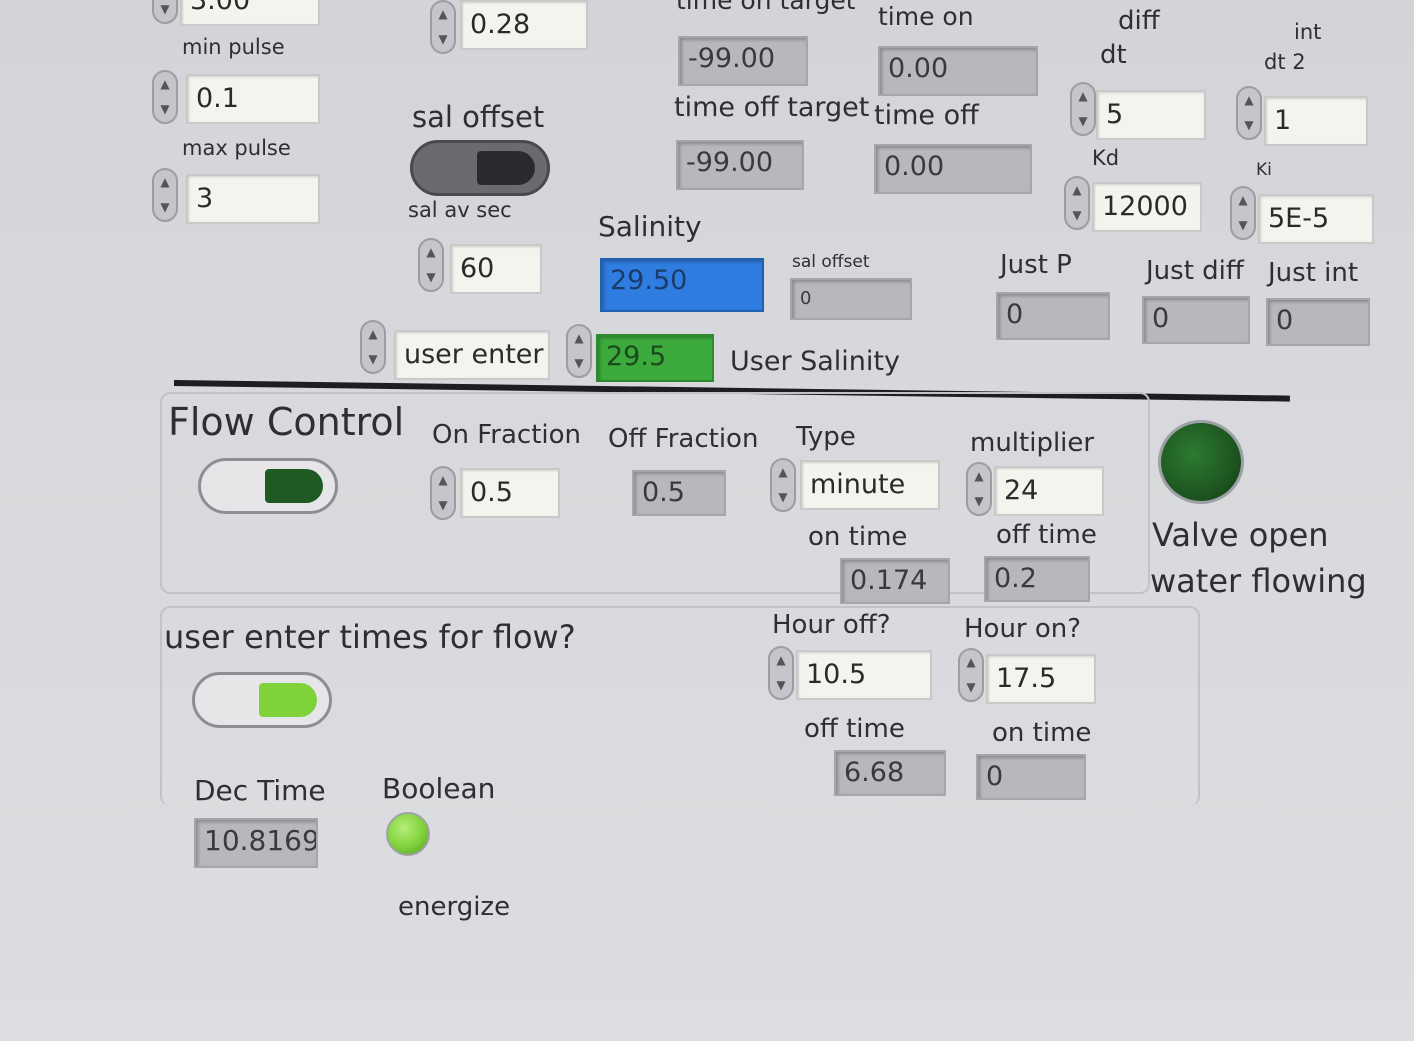 This screenshot has width=1414, height=1041. Describe the element at coordinates (439, 788) in the screenshot. I see `boolean-label: Boolean` at that location.